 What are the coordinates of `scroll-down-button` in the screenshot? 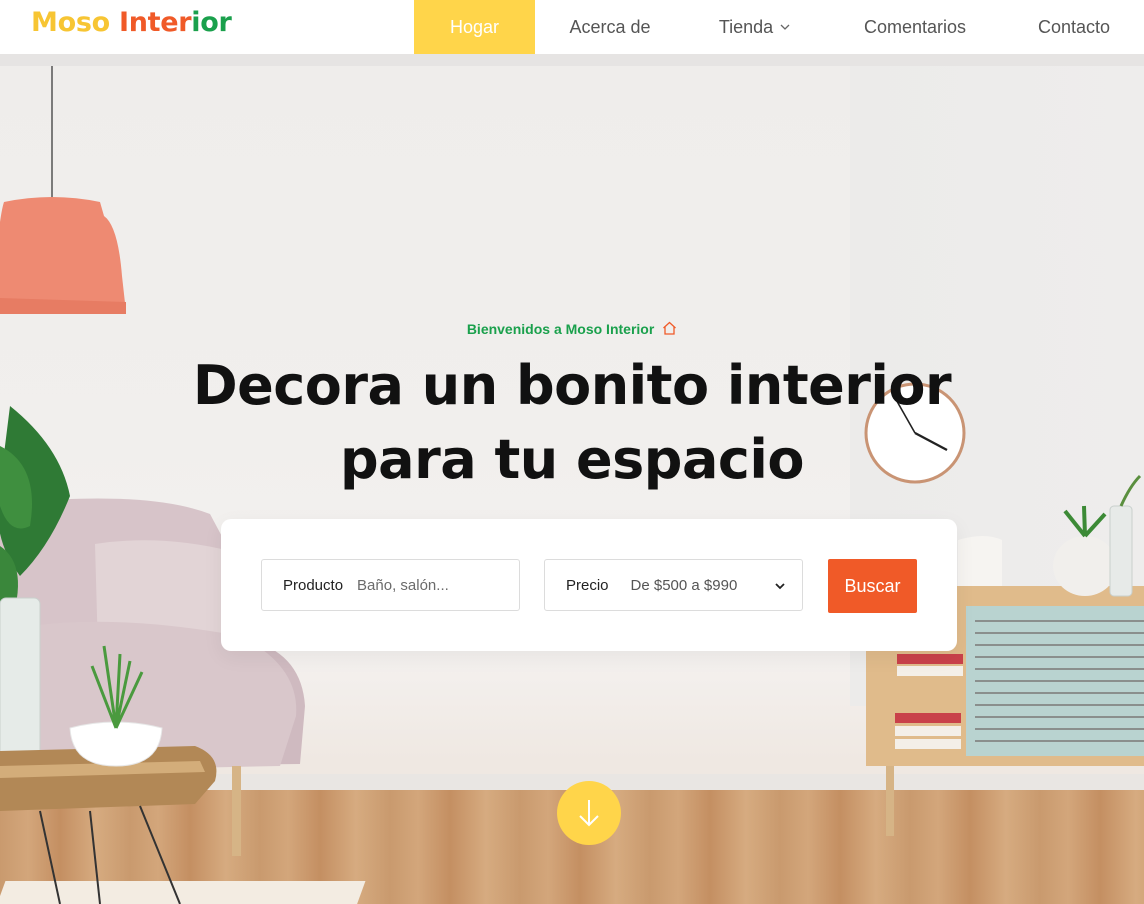 It's located at (589, 813).